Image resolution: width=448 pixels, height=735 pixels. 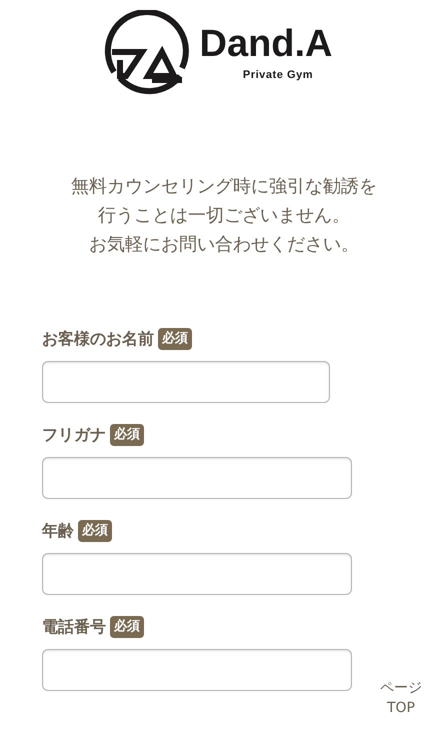 What do you see at coordinates (74, 627) in the screenshot?
I see `field-label: 電話番号` at bounding box center [74, 627].